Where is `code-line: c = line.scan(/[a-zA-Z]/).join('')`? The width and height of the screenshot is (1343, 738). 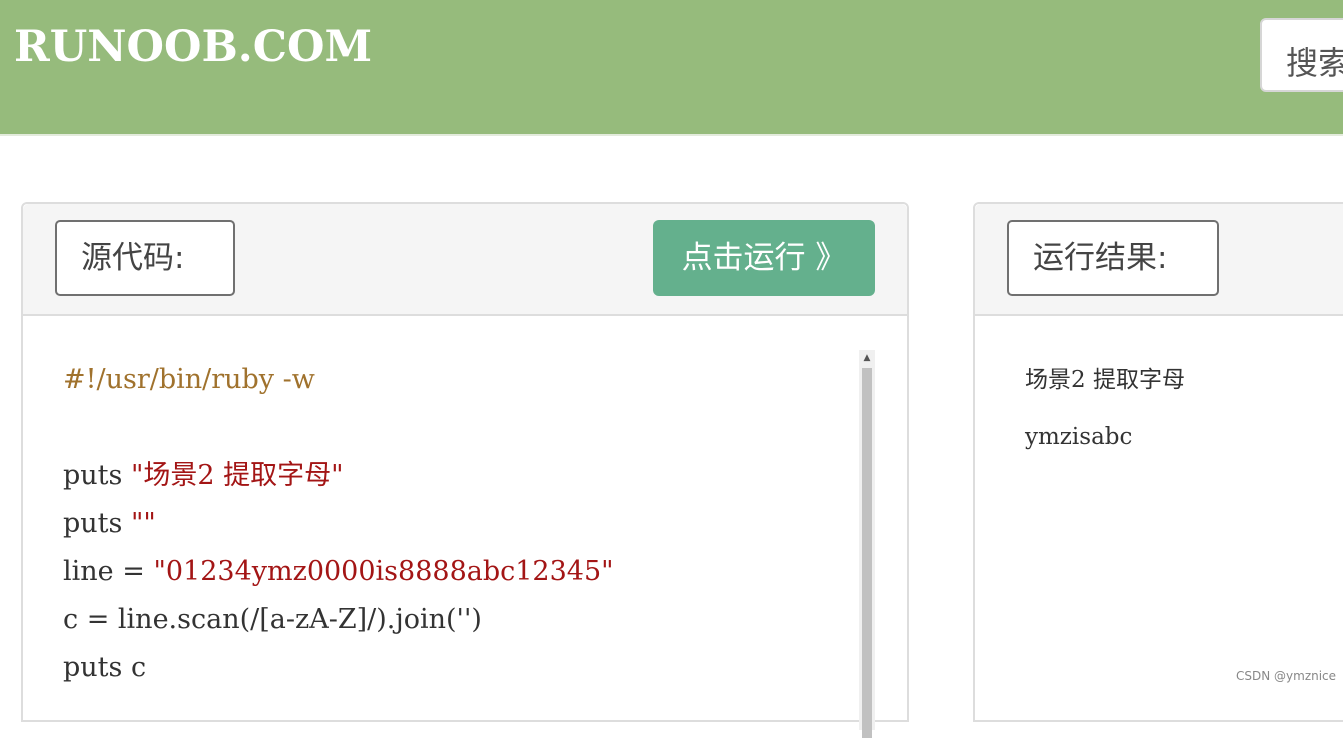 code-line: c = line.scan(/[a-zA-Z]/).join('') is located at coordinates (272, 620).